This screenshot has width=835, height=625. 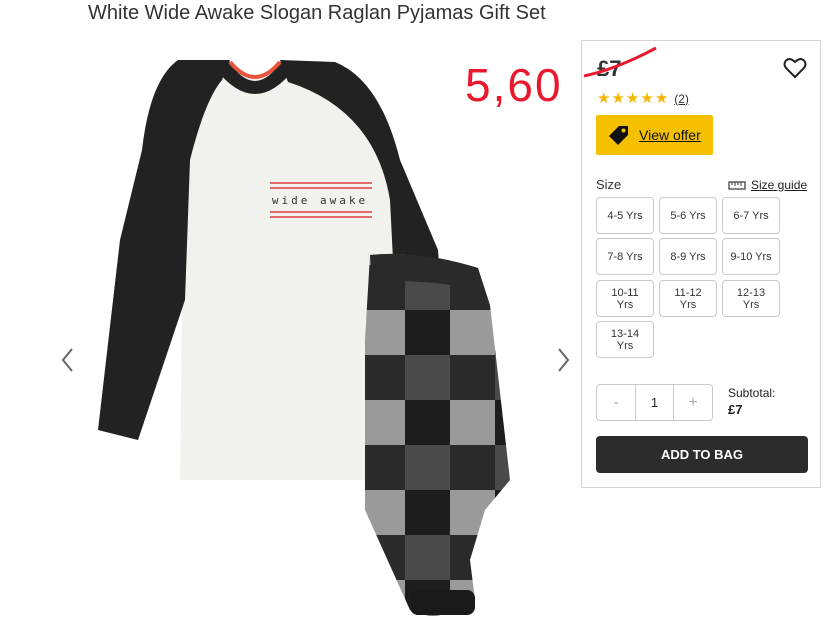 I want to click on size-option: 12-13 Yrs, so click(x=751, y=298).